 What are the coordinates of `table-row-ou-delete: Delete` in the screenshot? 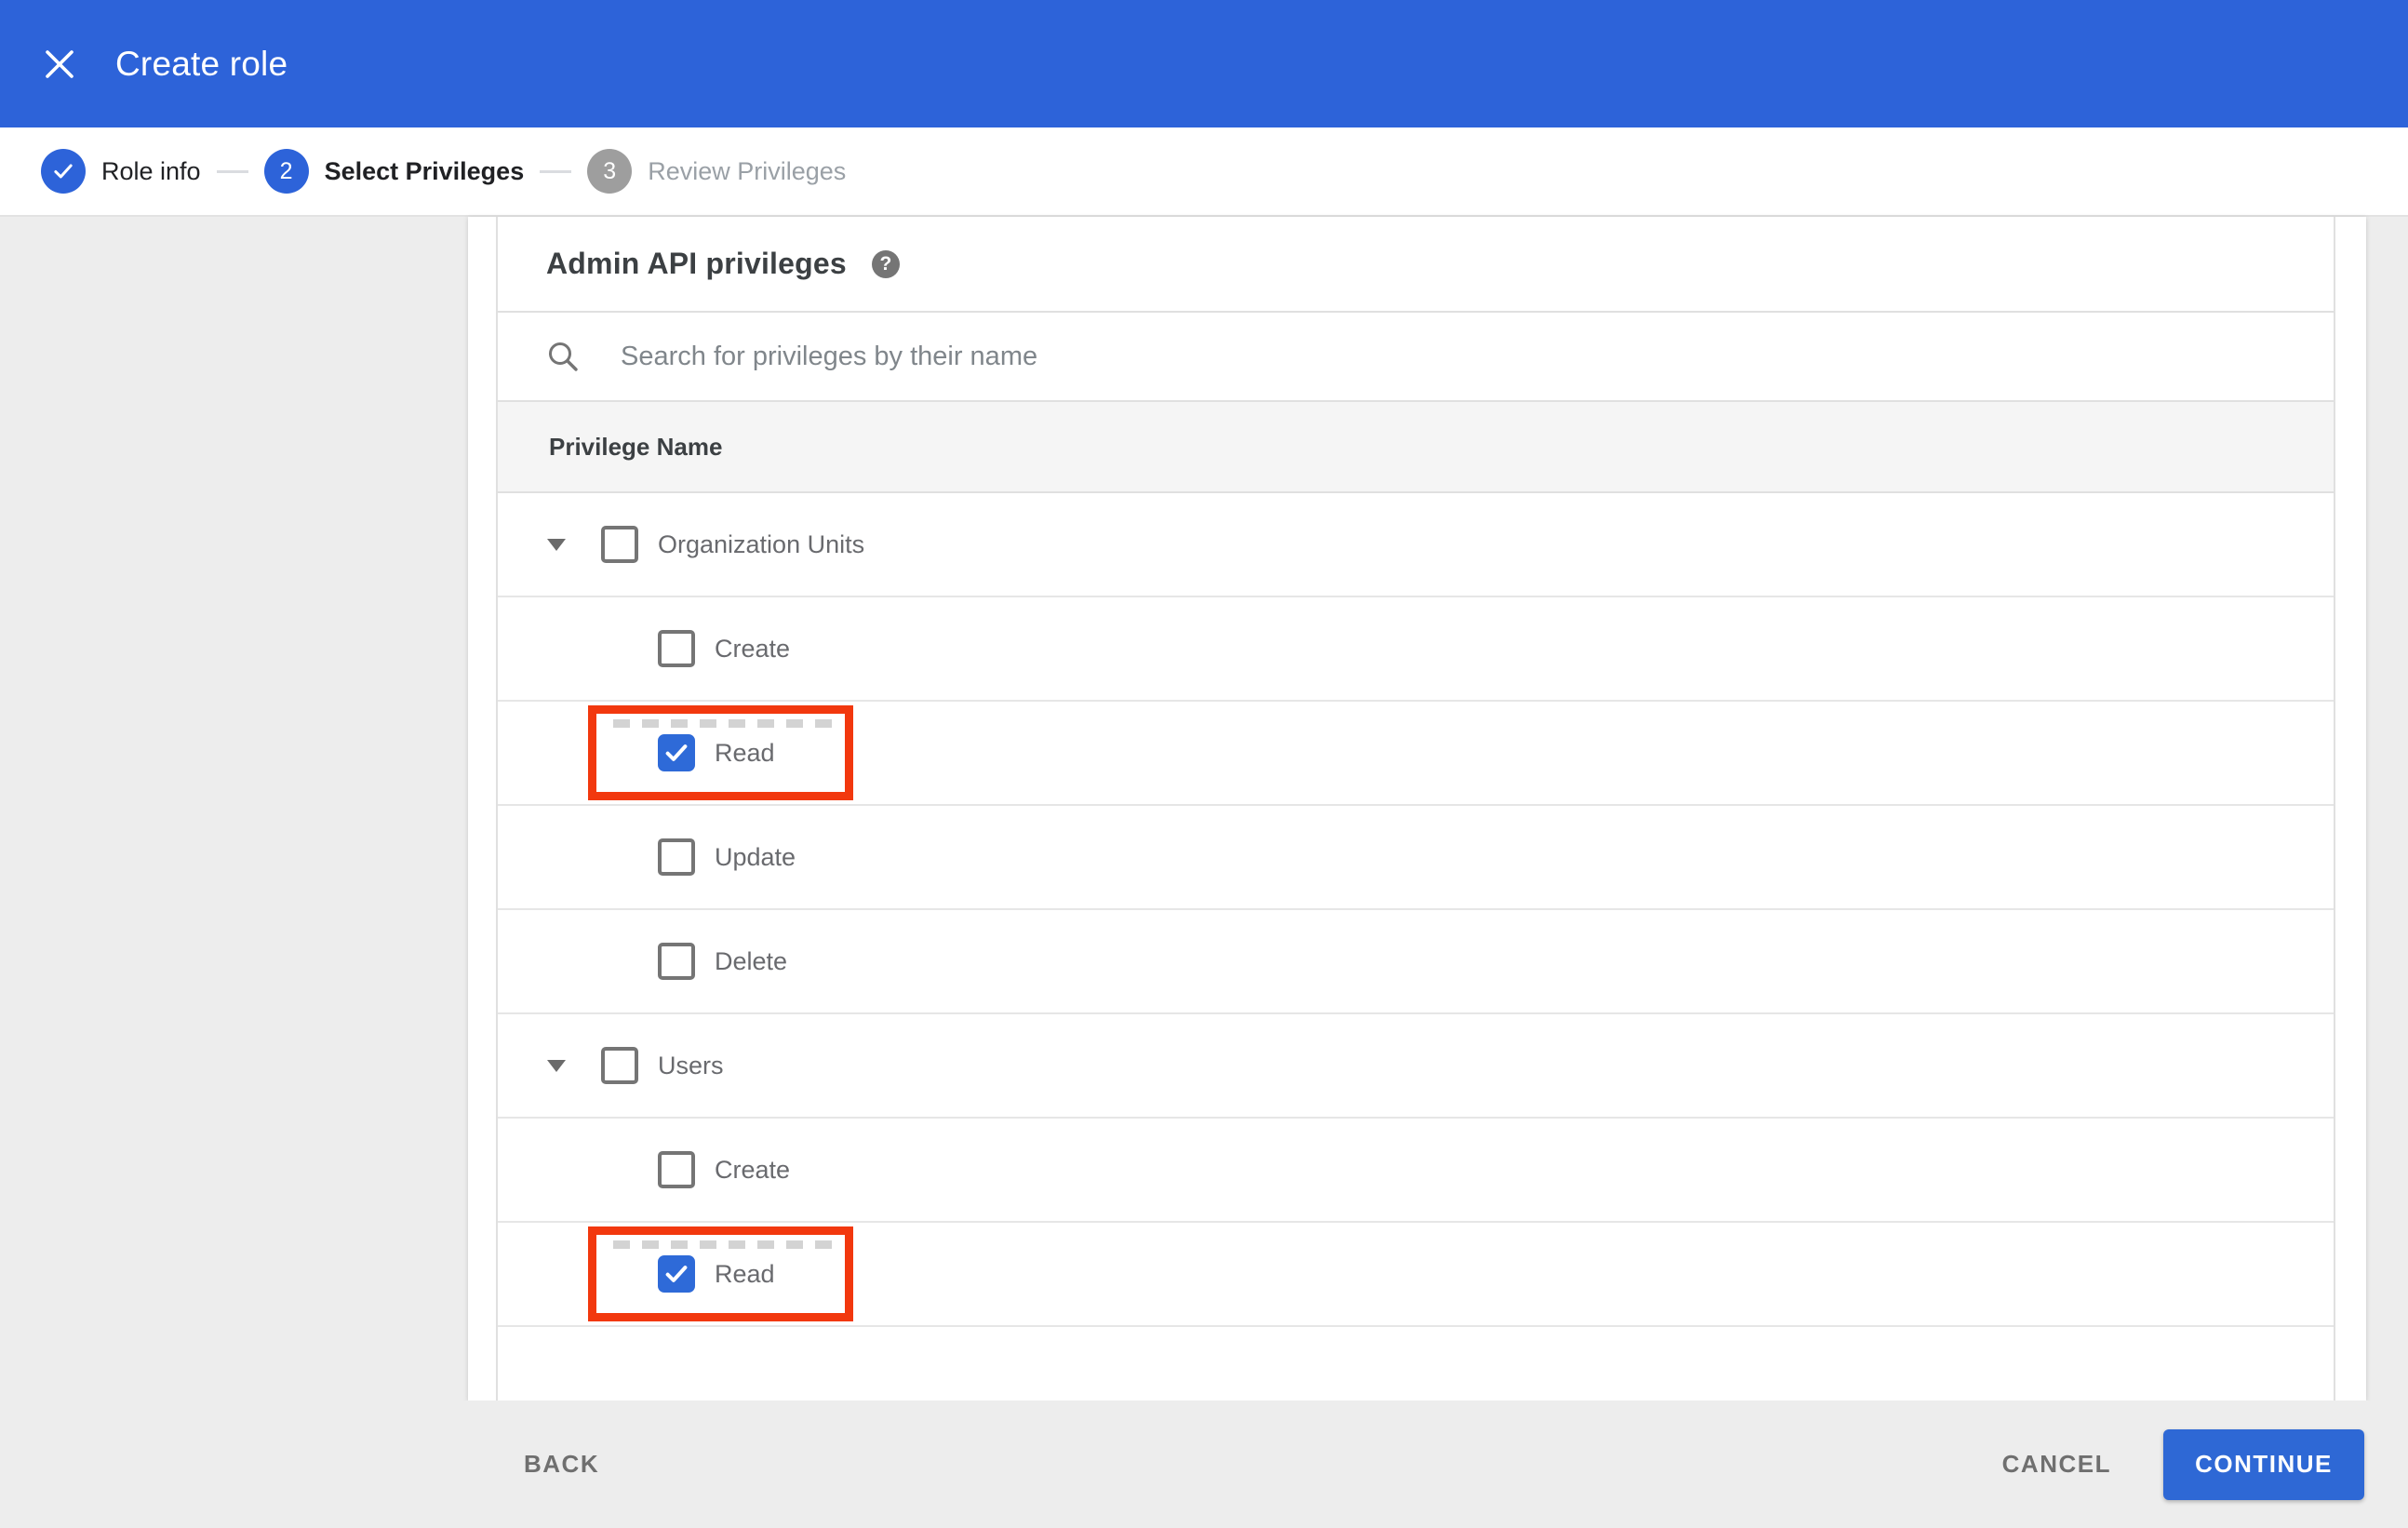 It's located at (1416, 962).